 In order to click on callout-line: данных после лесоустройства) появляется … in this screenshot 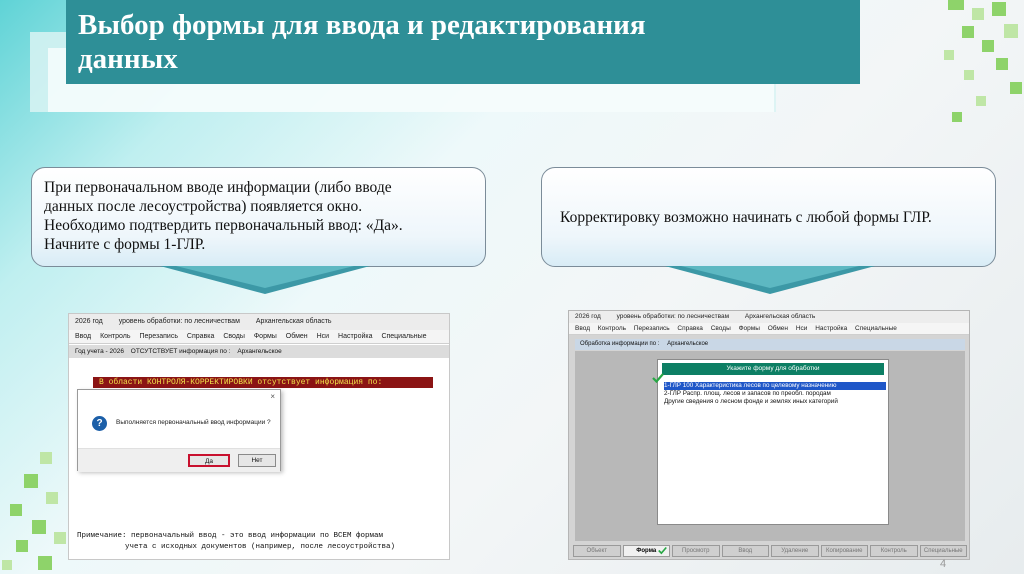, I will do `click(203, 206)`.